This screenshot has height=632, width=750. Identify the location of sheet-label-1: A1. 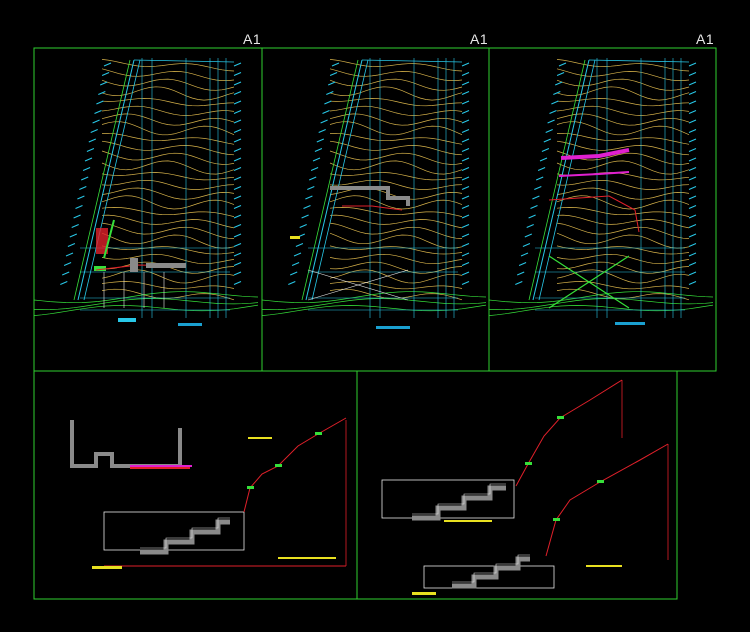
(252, 39).